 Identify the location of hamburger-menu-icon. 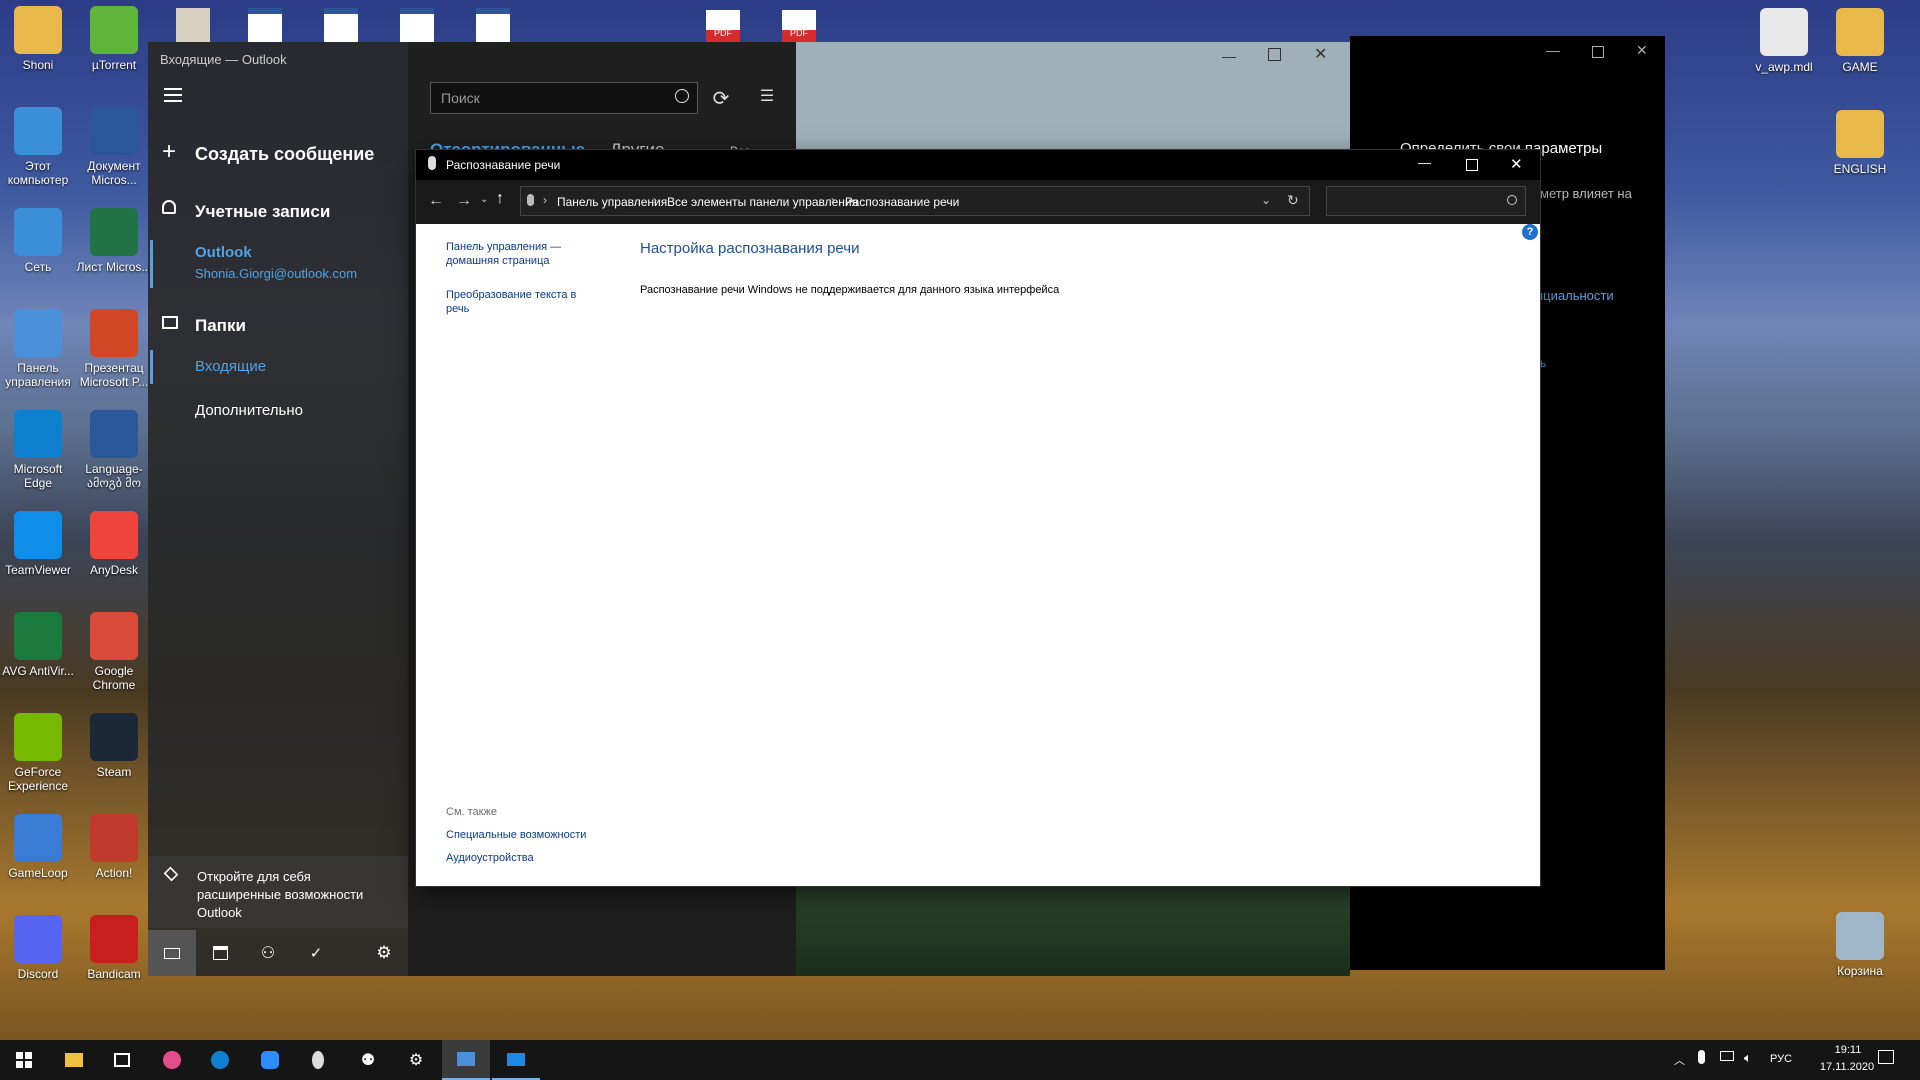
(173, 95).